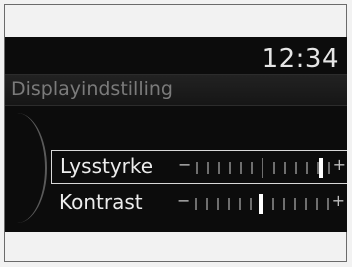 The height and width of the screenshot is (267, 352). What do you see at coordinates (176, 90) in the screenshot?
I see `menu-title-bar: Displayindstilling` at bounding box center [176, 90].